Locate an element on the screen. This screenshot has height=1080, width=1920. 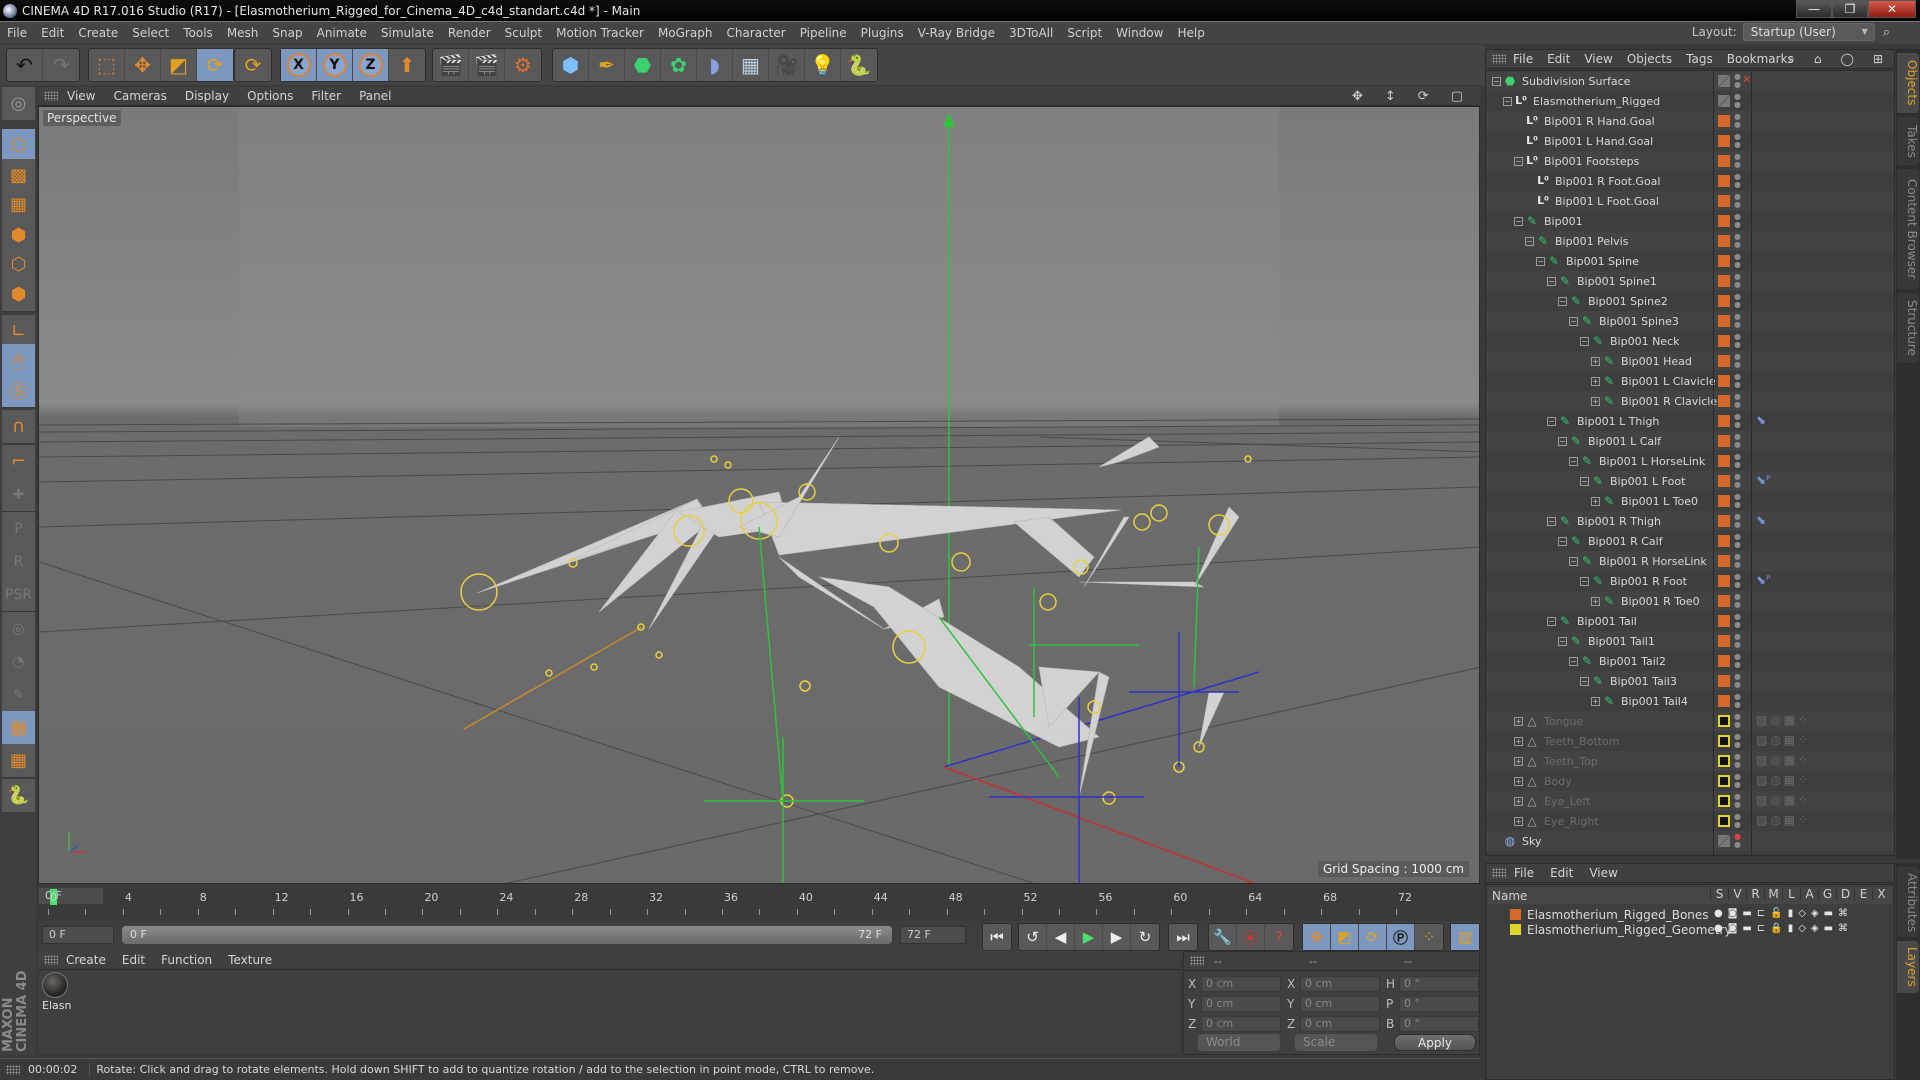
object-name: Bip001 Neck is located at coordinates (1645, 341).